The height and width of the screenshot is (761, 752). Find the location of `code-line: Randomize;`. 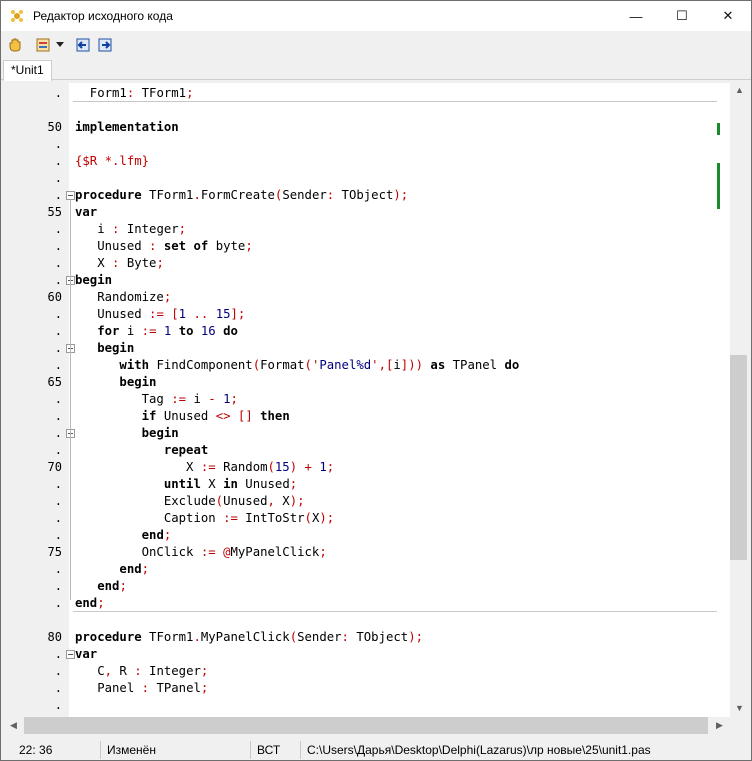

code-line: Randomize; is located at coordinates (123, 297).